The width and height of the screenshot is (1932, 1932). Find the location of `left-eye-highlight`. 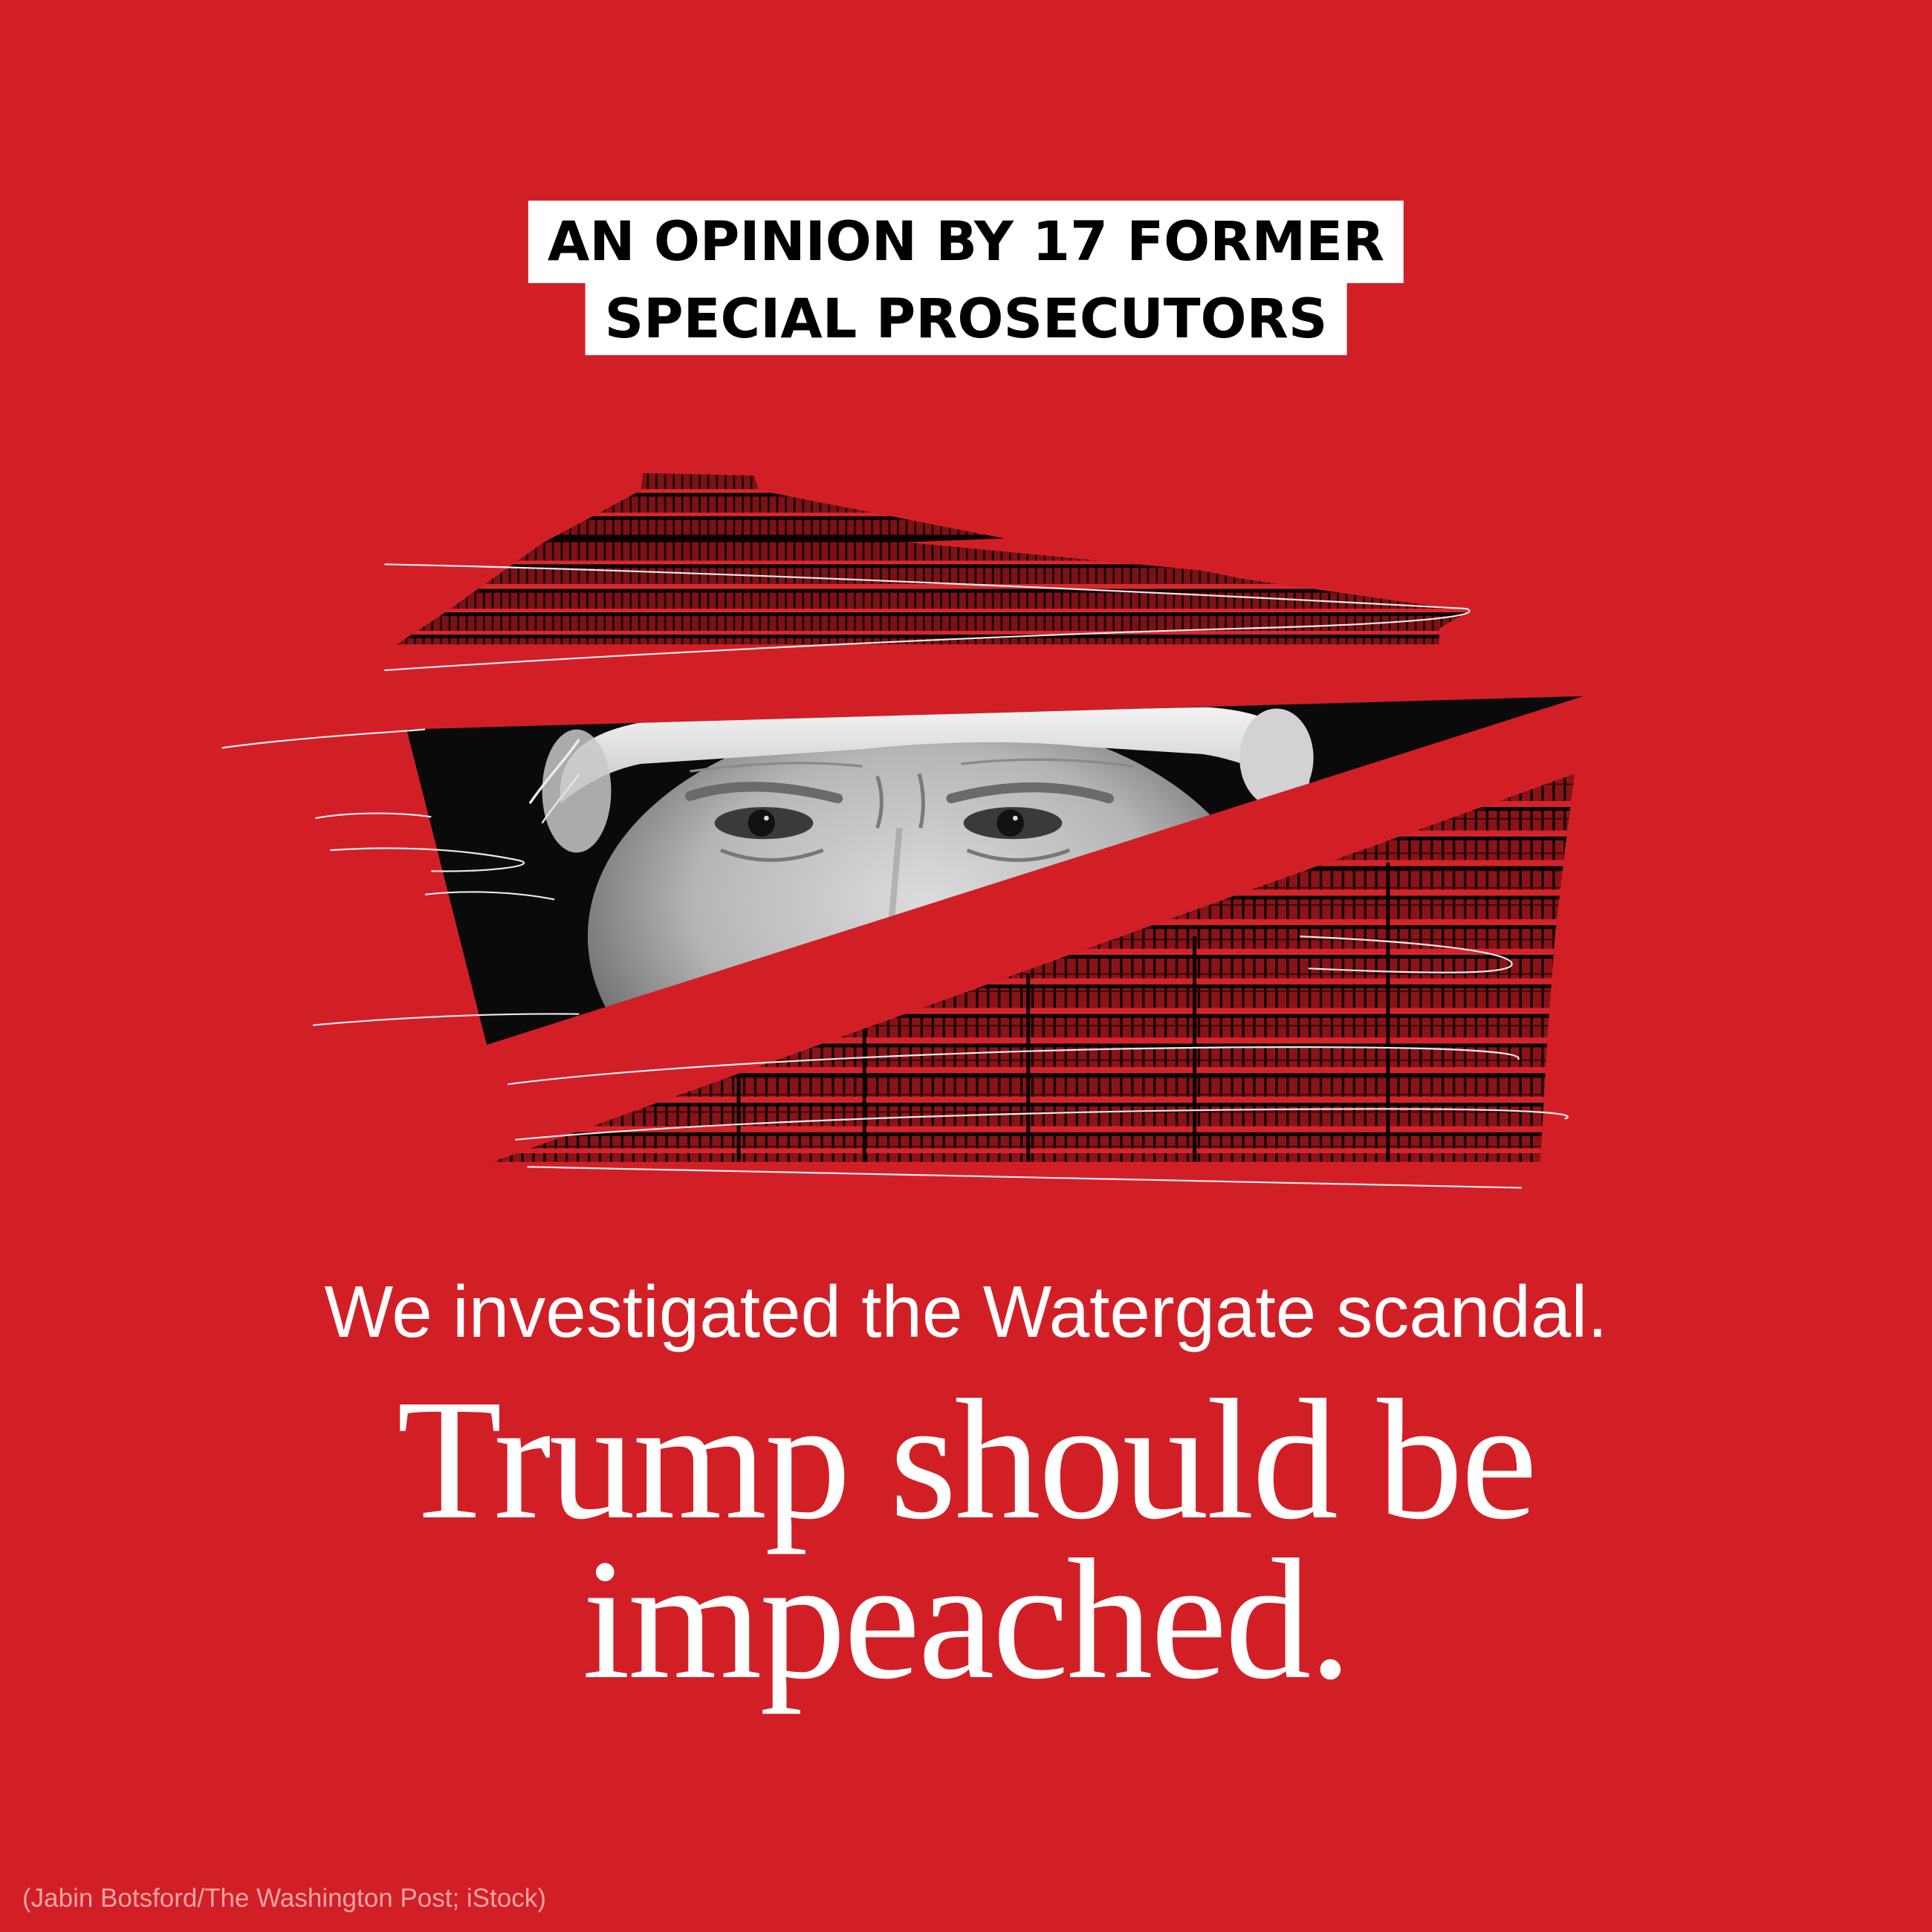

left-eye-highlight is located at coordinates (766, 818).